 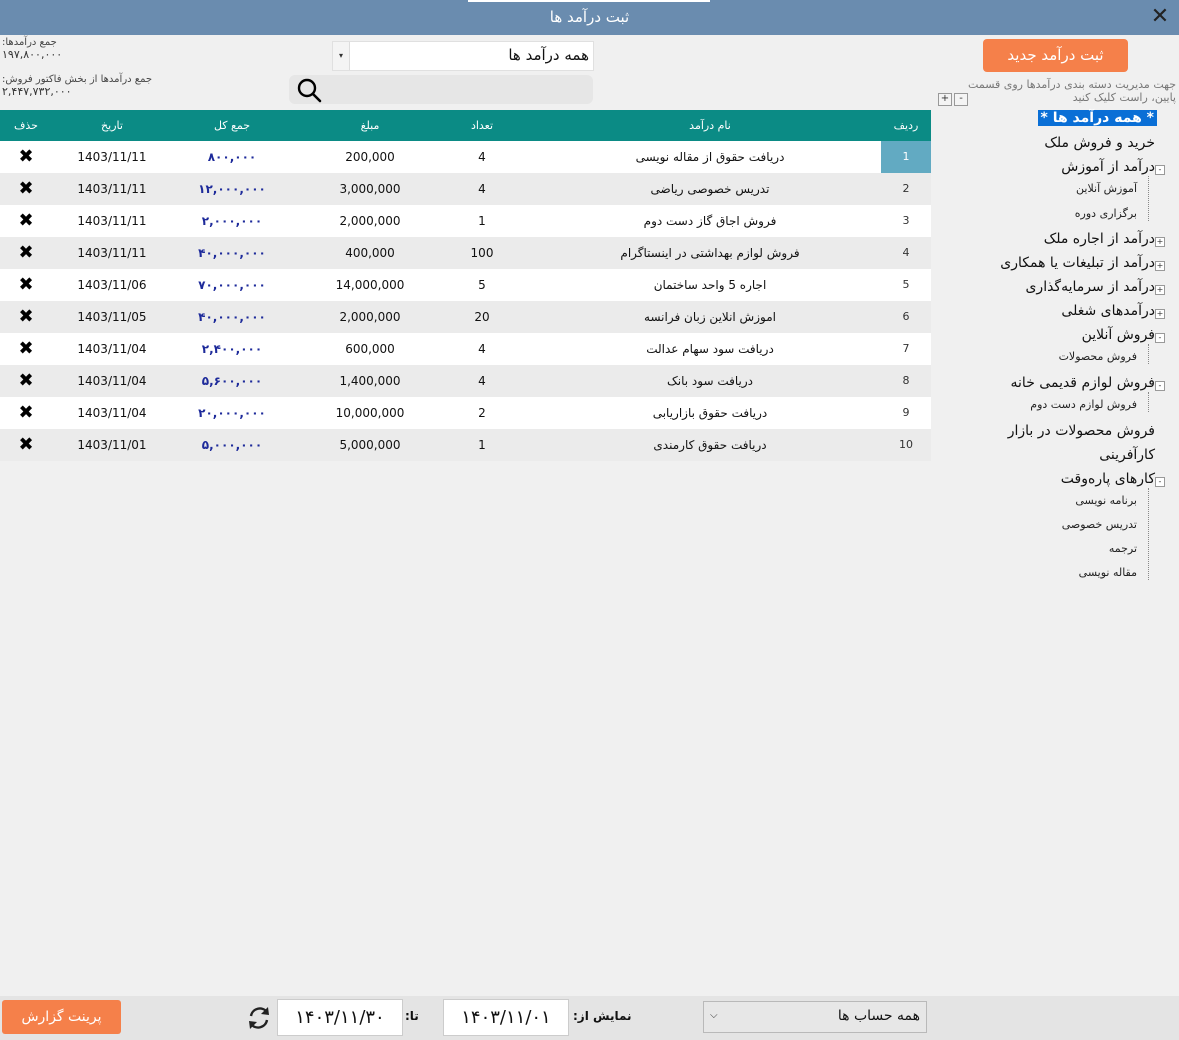 What do you see at coordinates (961, 99) in the screenshot?
I see `collapse-all-button: -` at bounding box center [961, 99].